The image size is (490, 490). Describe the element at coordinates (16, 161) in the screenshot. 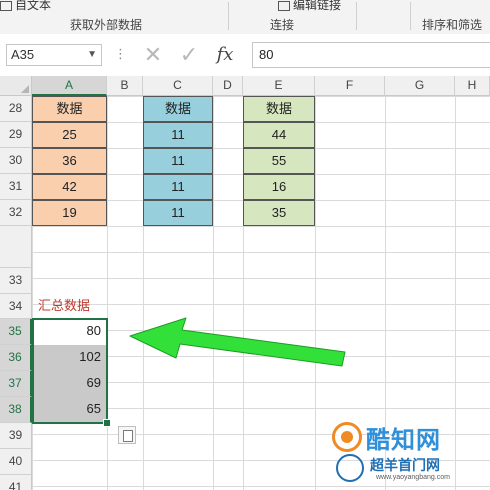

I see `row-header-30: 30` at that location.